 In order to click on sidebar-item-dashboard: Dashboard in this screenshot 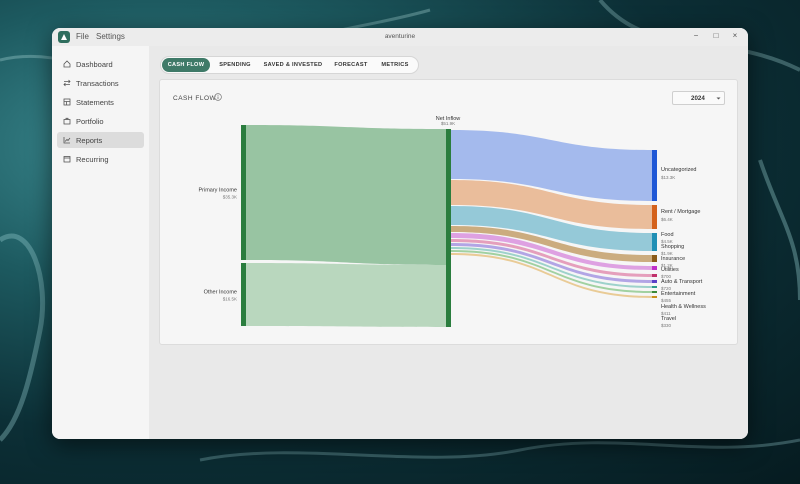, I will do `click(100, 64)`.